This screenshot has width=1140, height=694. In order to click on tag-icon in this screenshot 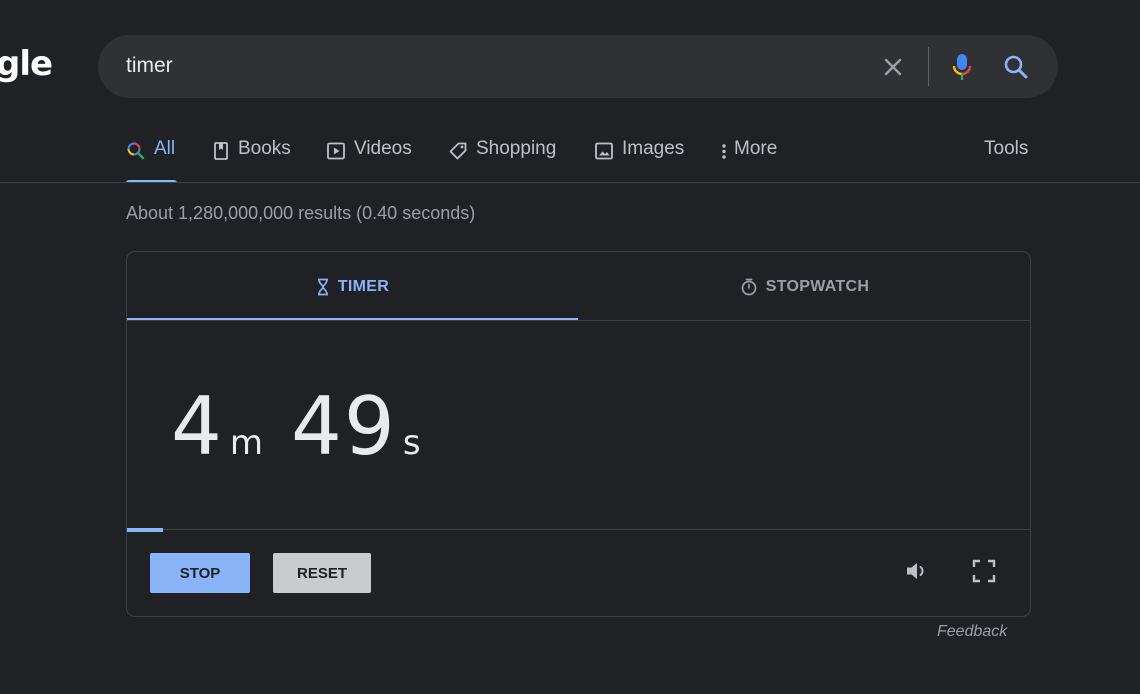, I will do `click(458, 151)`.